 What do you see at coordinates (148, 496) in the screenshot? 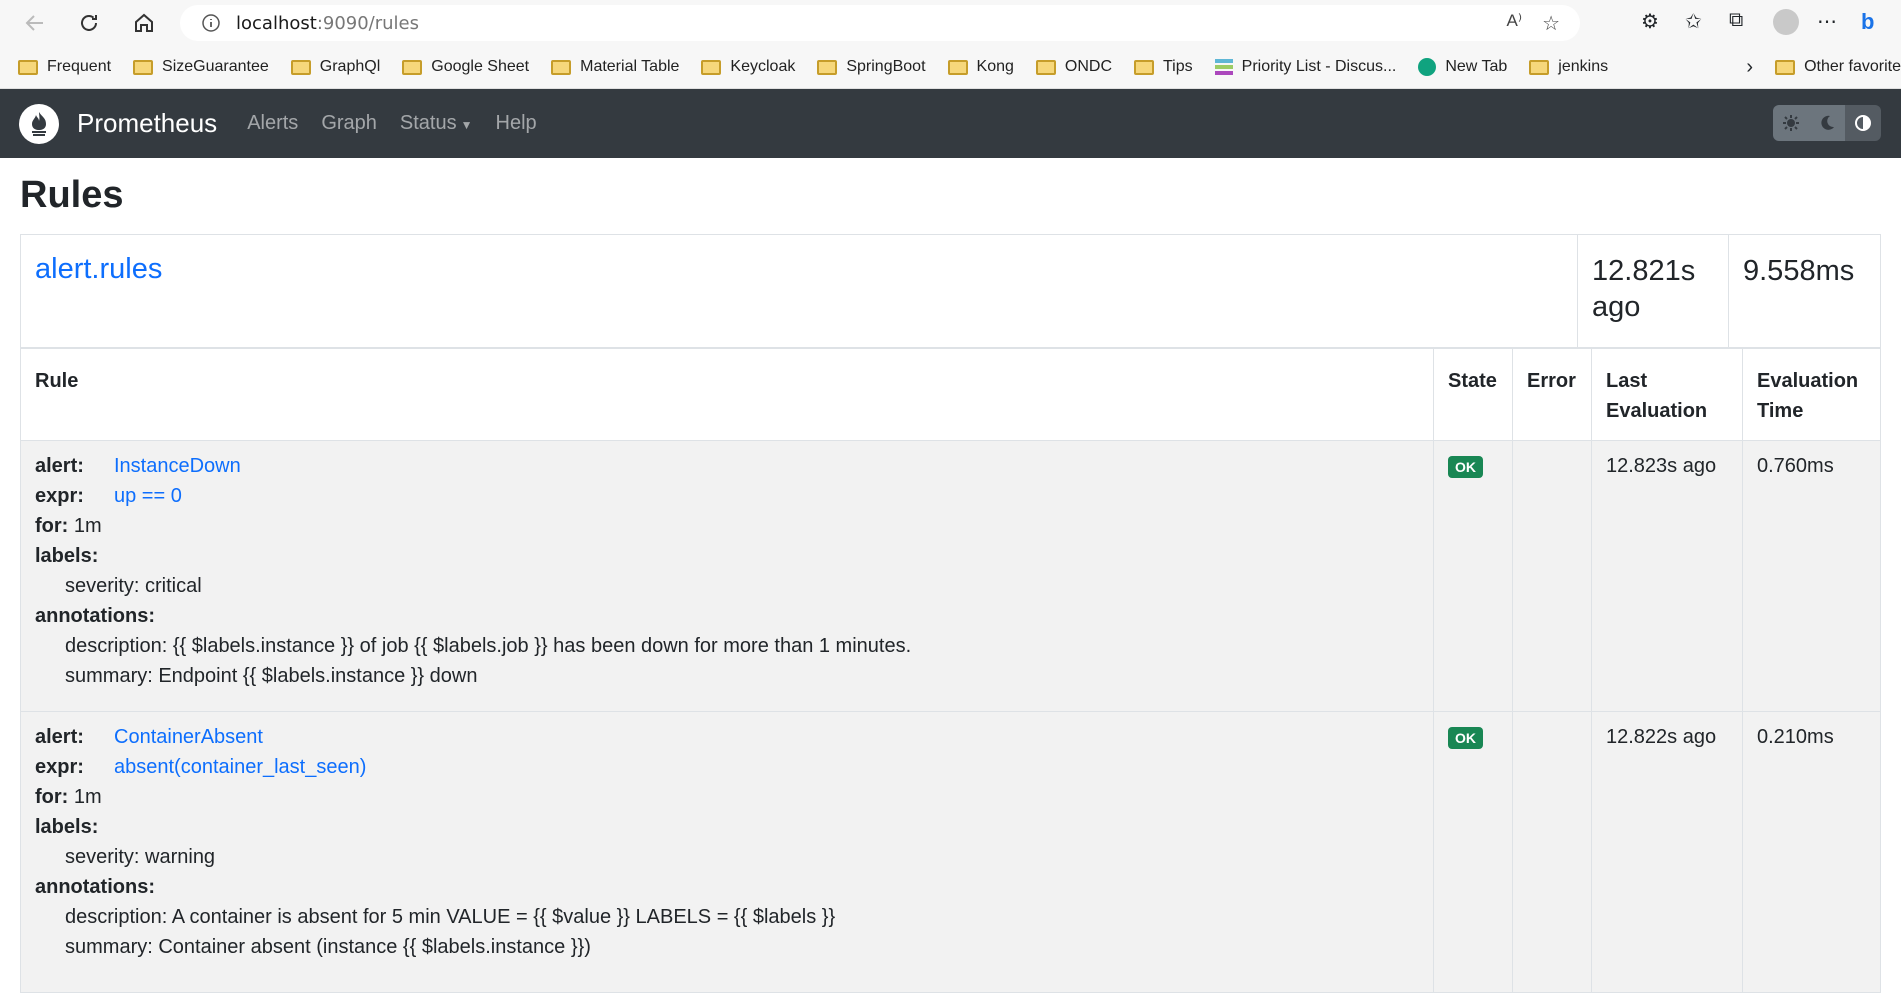
I see `expr-link: up == 0` at bounding box center [148, 496].